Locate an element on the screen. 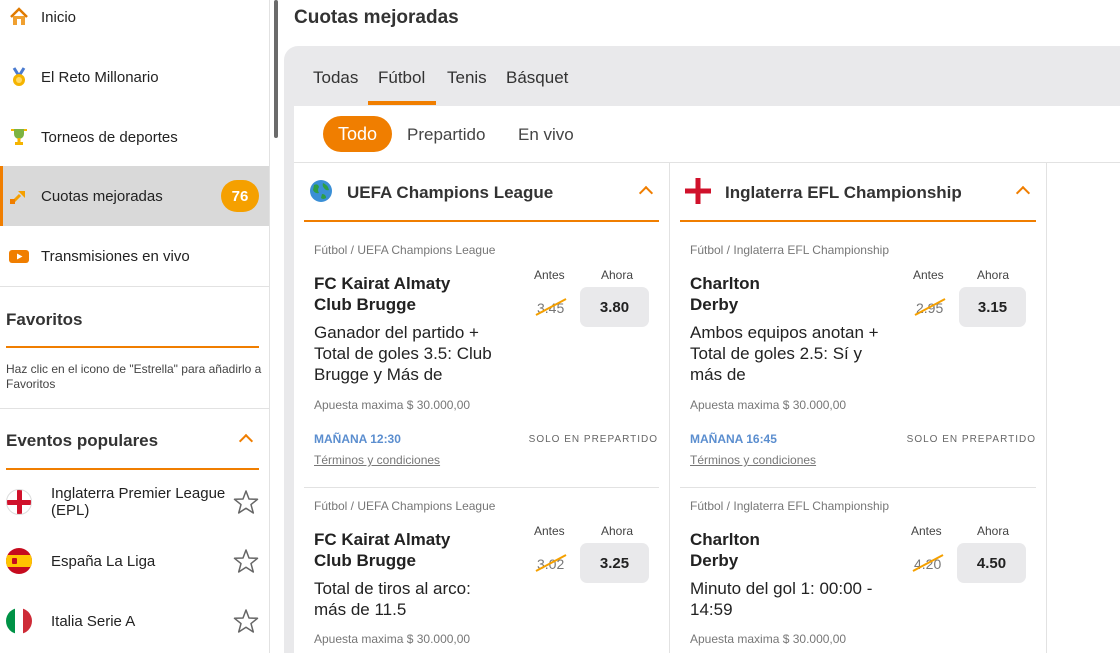 Image resolution: width=1120 pixels, height=653 pixels. sidebar-scrollbar is located at coordinates (276, 69).